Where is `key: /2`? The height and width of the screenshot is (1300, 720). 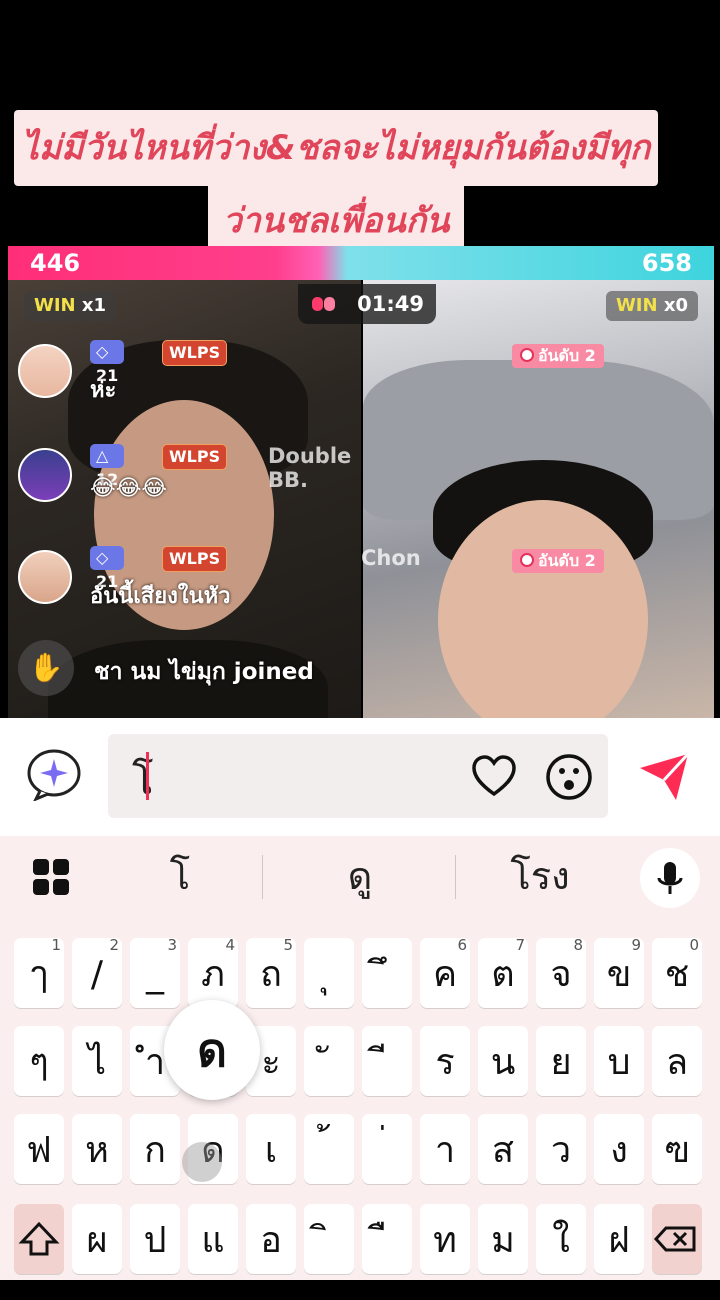 key: /2 is located at coordinates (97, 972).